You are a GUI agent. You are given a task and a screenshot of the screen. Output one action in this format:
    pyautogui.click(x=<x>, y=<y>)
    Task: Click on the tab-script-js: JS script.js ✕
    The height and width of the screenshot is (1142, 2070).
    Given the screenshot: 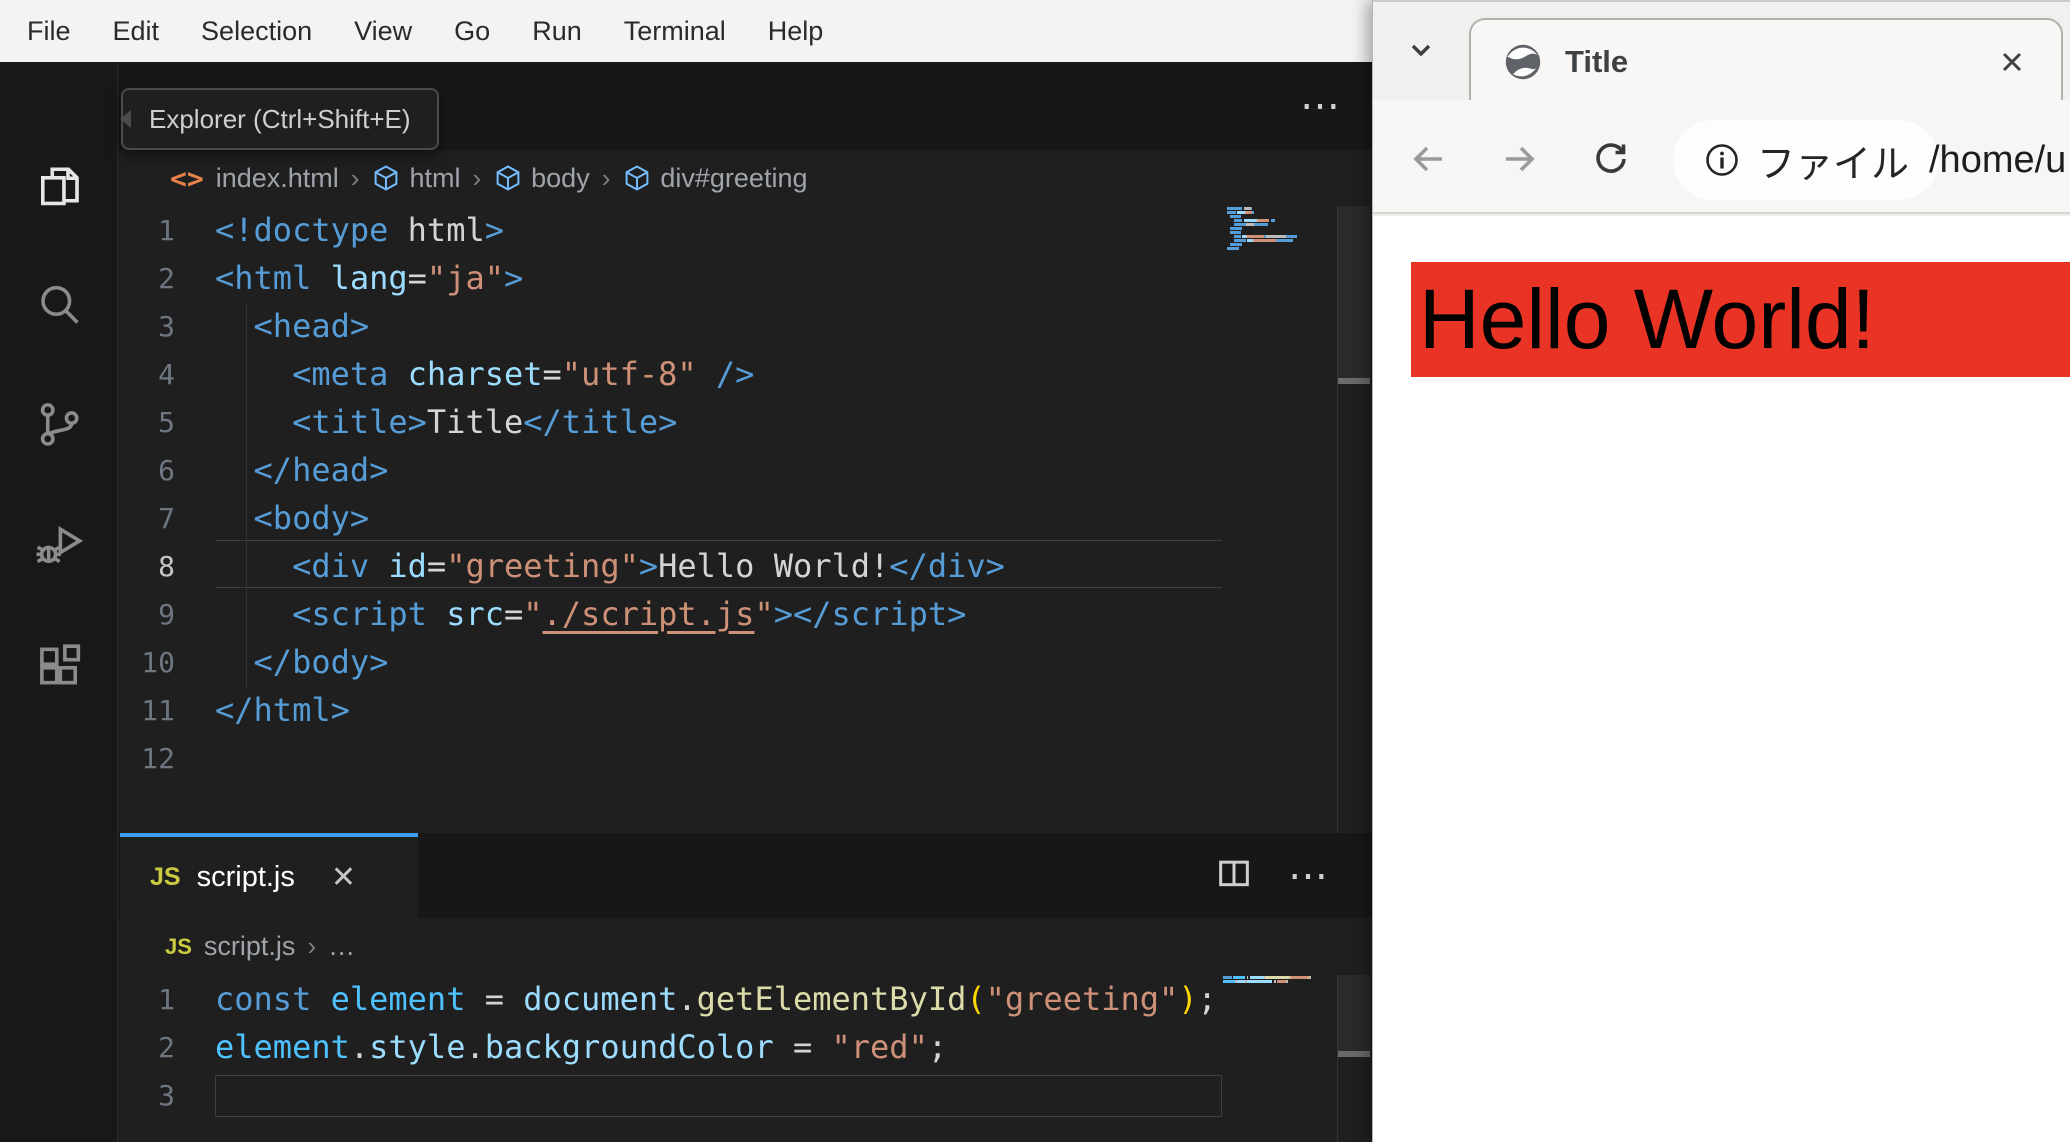 What is the action you would take?
    pyautogui.click(x=269, y=875)
    